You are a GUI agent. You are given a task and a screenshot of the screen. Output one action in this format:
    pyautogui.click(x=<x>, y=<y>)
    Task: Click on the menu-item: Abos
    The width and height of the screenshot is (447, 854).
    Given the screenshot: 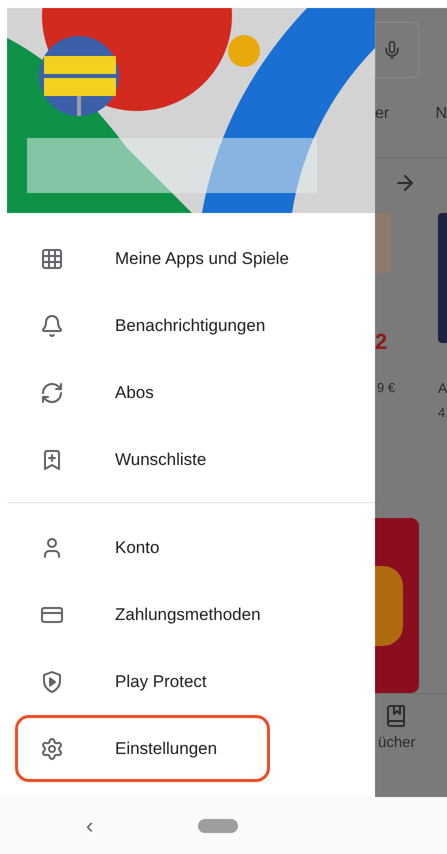 What is the action you would take?
    pyautogui.click(x=191, y=392)
    